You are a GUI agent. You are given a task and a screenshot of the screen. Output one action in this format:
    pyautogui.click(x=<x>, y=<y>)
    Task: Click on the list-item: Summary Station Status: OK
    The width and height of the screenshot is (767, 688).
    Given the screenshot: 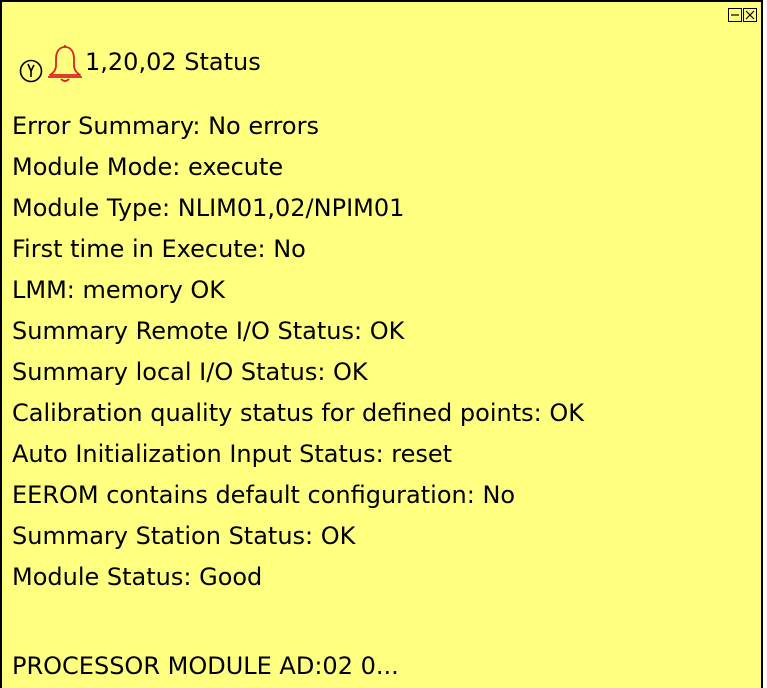 What is the action you would take?
    pyautogui.click(x=184, y=536)
    